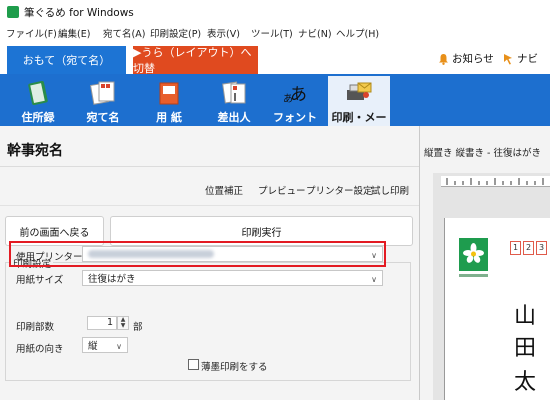 This screenshot has height=400, width=550. I want to click on ruler-ticks, so click(495, 181).